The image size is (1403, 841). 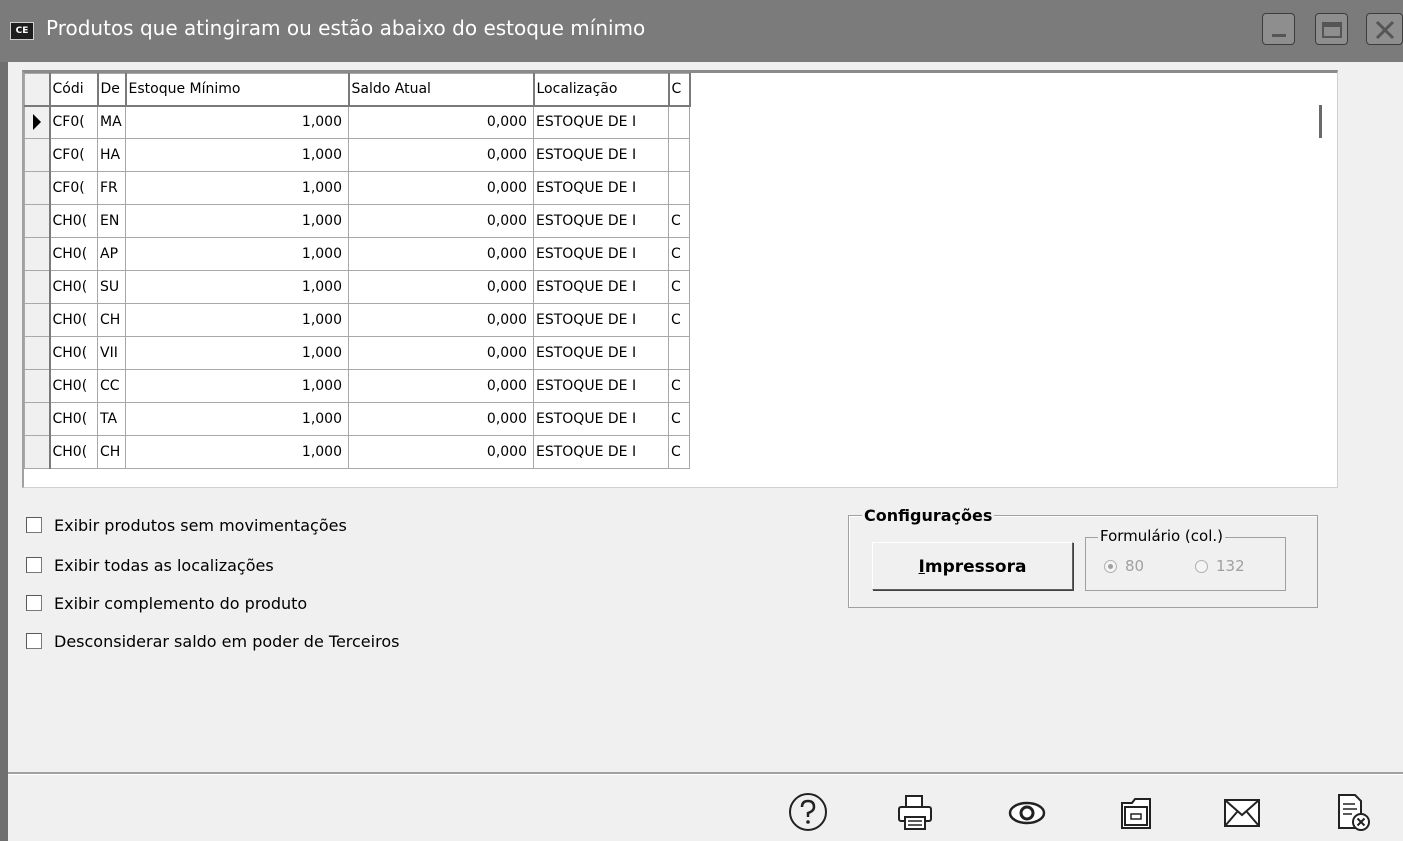 What do you see at coordinates (601, 90) in the screenshot?
I see `column-header: Localização` at bounding box center [601, 90].